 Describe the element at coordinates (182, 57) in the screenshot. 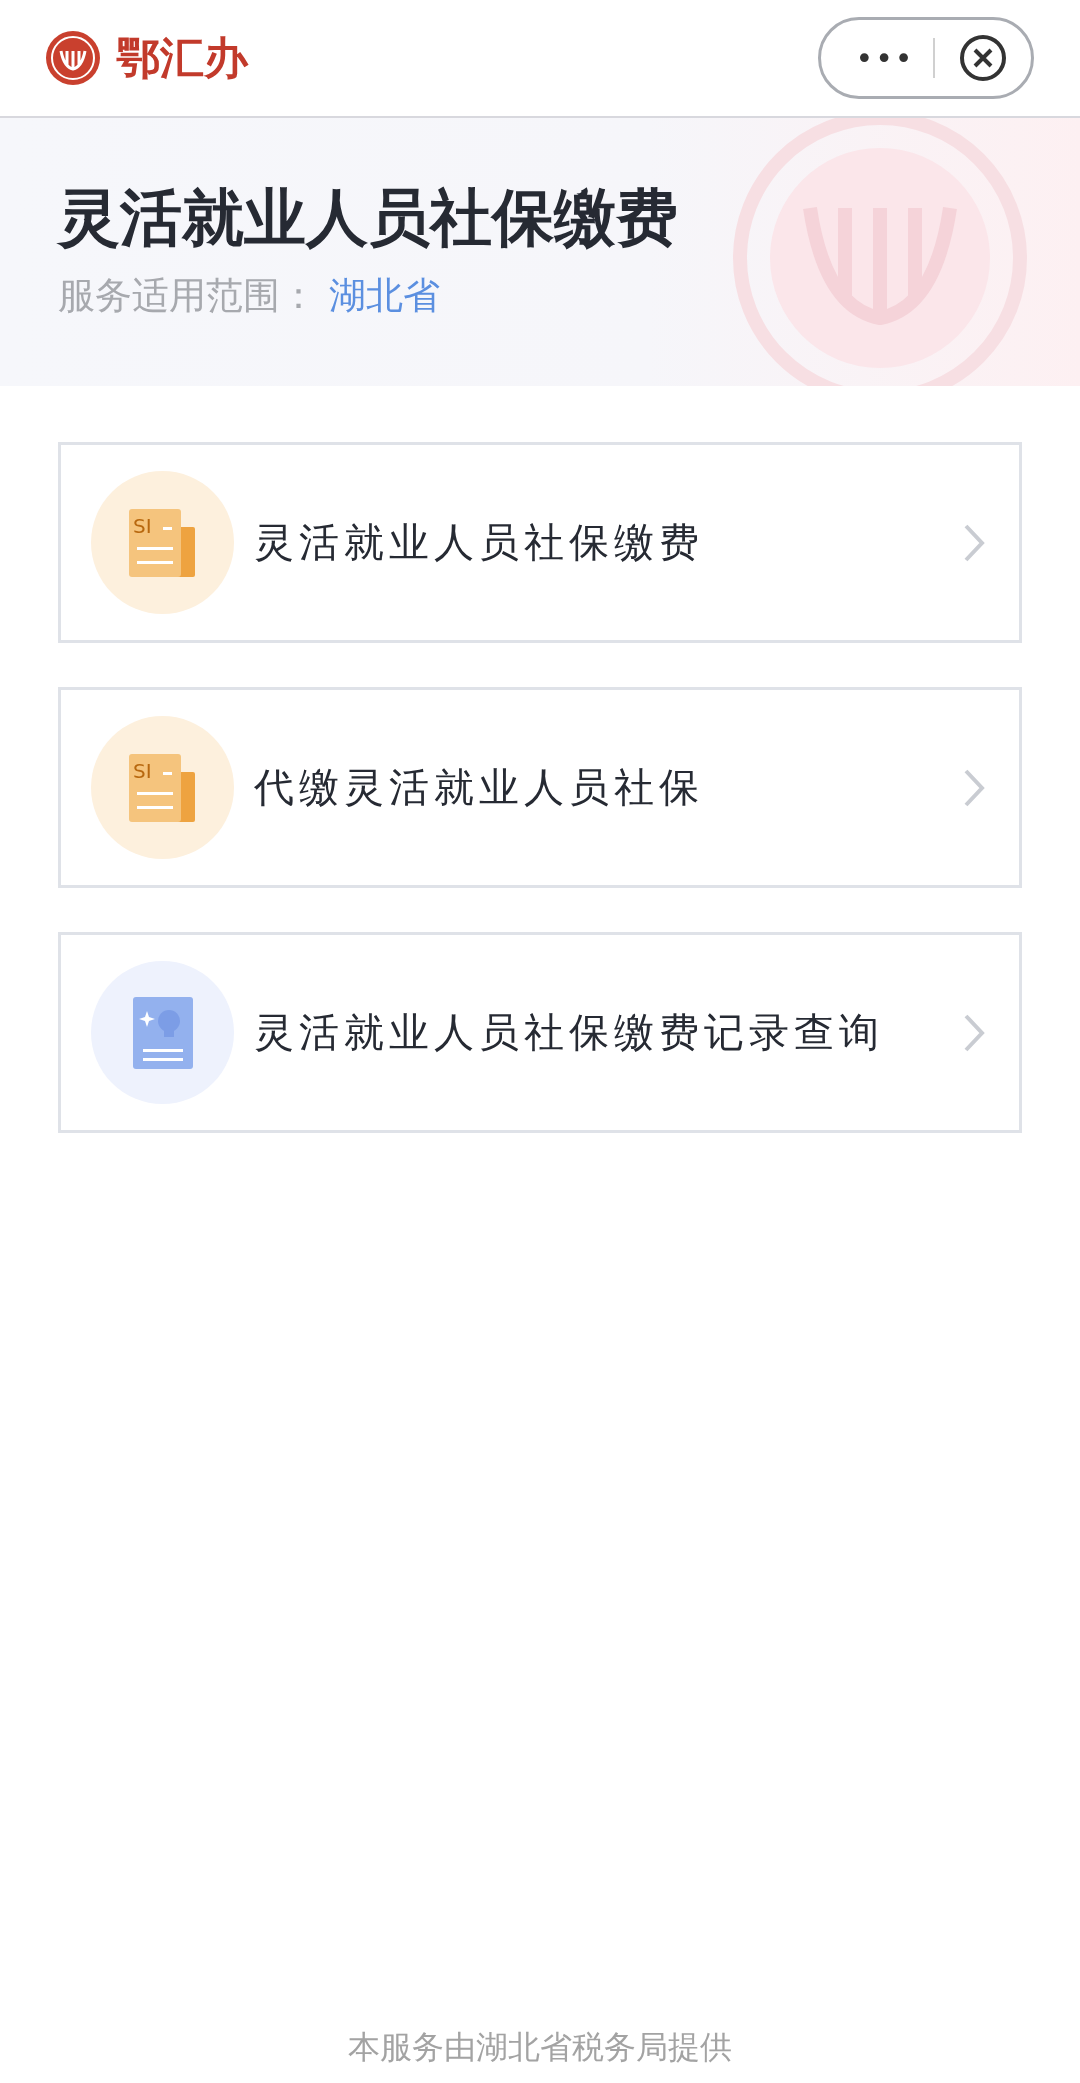

I see `app-name: 鄂汇办` at that location.